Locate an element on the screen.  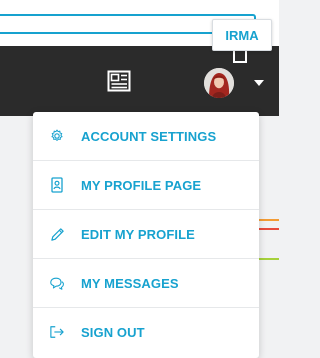
menu-item-edit-my-profile: EDIT MY PROFILE is located at coordinates (146, 234).